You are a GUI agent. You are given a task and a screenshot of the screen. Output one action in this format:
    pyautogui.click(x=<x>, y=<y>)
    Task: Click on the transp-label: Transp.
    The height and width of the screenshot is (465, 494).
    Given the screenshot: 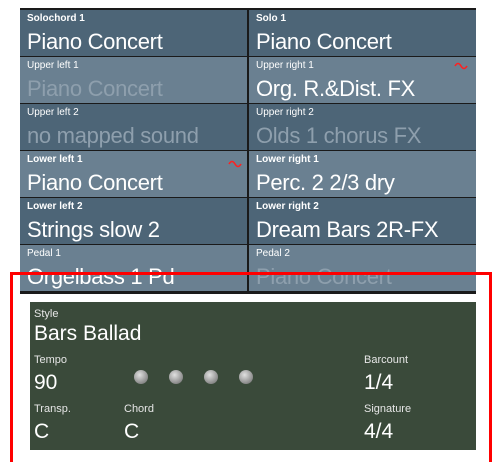 What is the action you would take?
    pyautogui.click(x=52, y=409)
    